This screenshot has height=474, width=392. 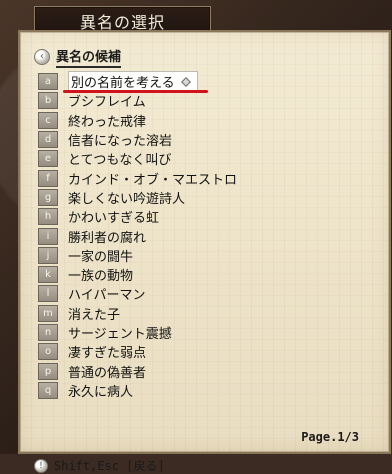 What do you see at coordinates (101, 392) in the screenshot?
I see `option-label-q: 永久に病人` at bounding box center [101, 392].